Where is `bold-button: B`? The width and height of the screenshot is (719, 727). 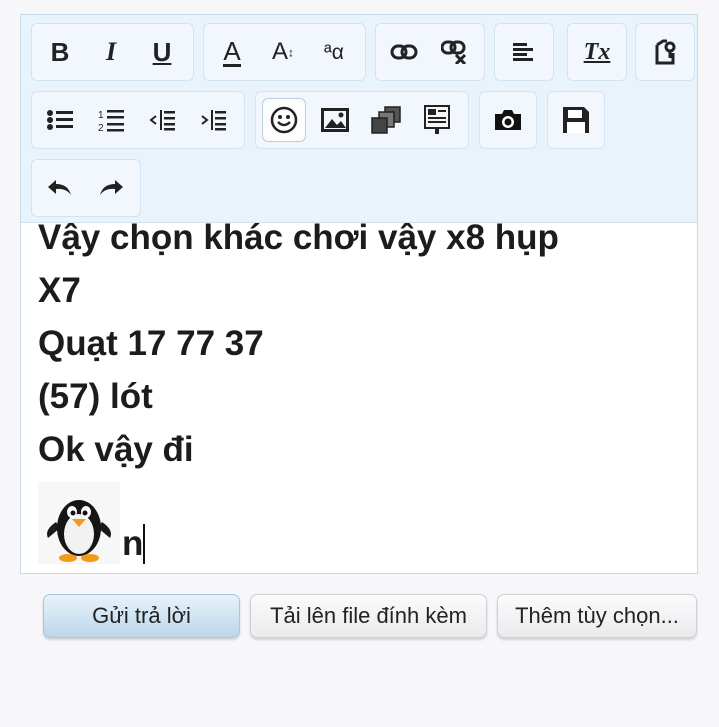
bold-button: B is located at coordinates (60, 52).